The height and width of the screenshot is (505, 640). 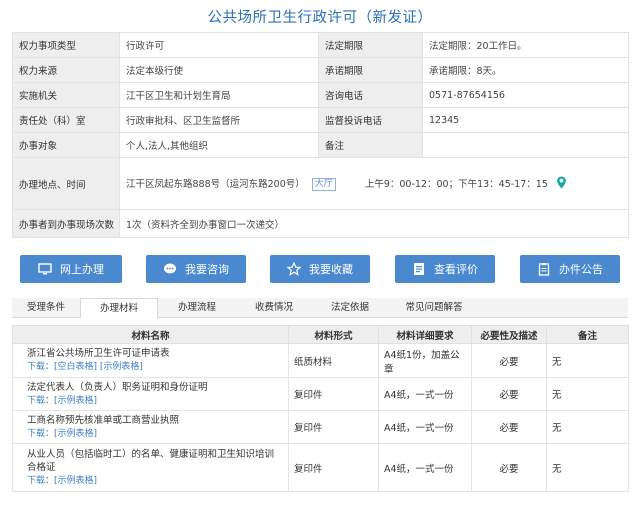 What do you see at coordinates (419, 269) in the screenshot?
I see `document-list-icon` at bounding box center [419, 269].